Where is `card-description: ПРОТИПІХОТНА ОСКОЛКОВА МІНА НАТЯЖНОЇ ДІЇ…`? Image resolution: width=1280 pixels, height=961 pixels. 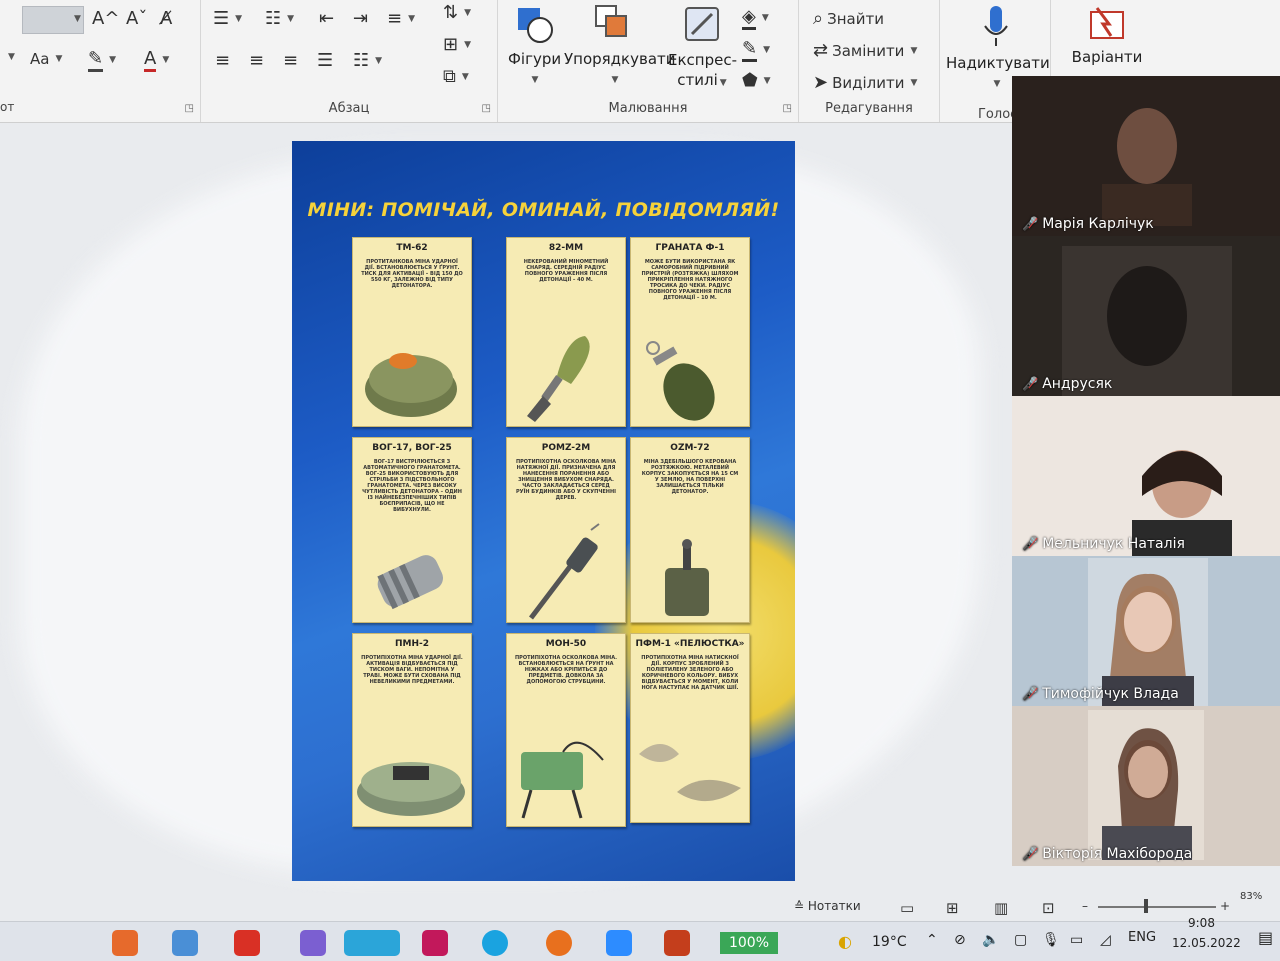
card-description: ПРОТИПІХОТНА ОСКОЛКОВА МІНА НАТЯЖНОЇ ДІЇ… is located at coordinates (566, 480).